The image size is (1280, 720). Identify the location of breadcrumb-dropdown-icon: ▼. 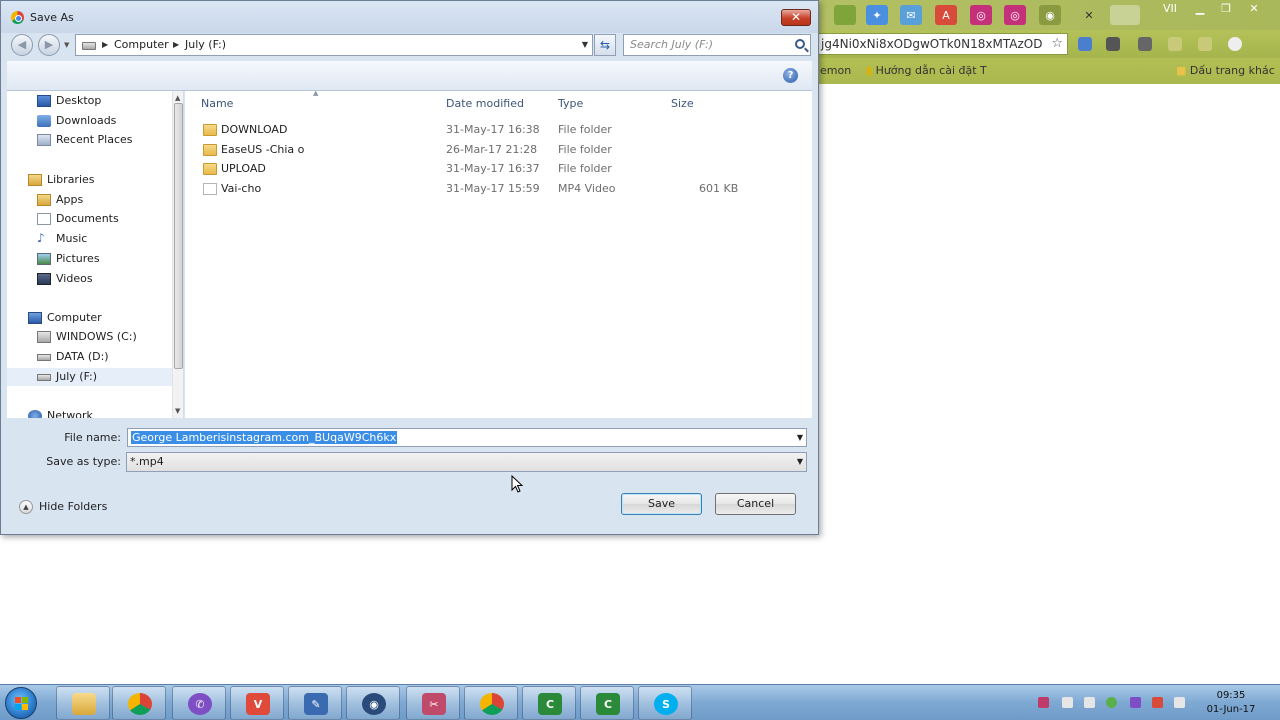
(585, 45).